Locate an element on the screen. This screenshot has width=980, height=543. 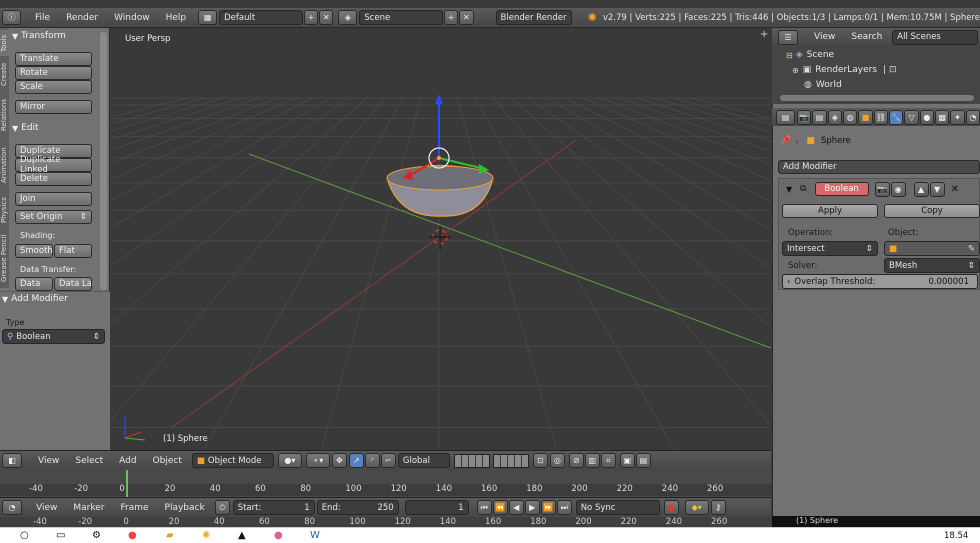
particles-tab-icon: ✦ is located at coordinates (957, 117).